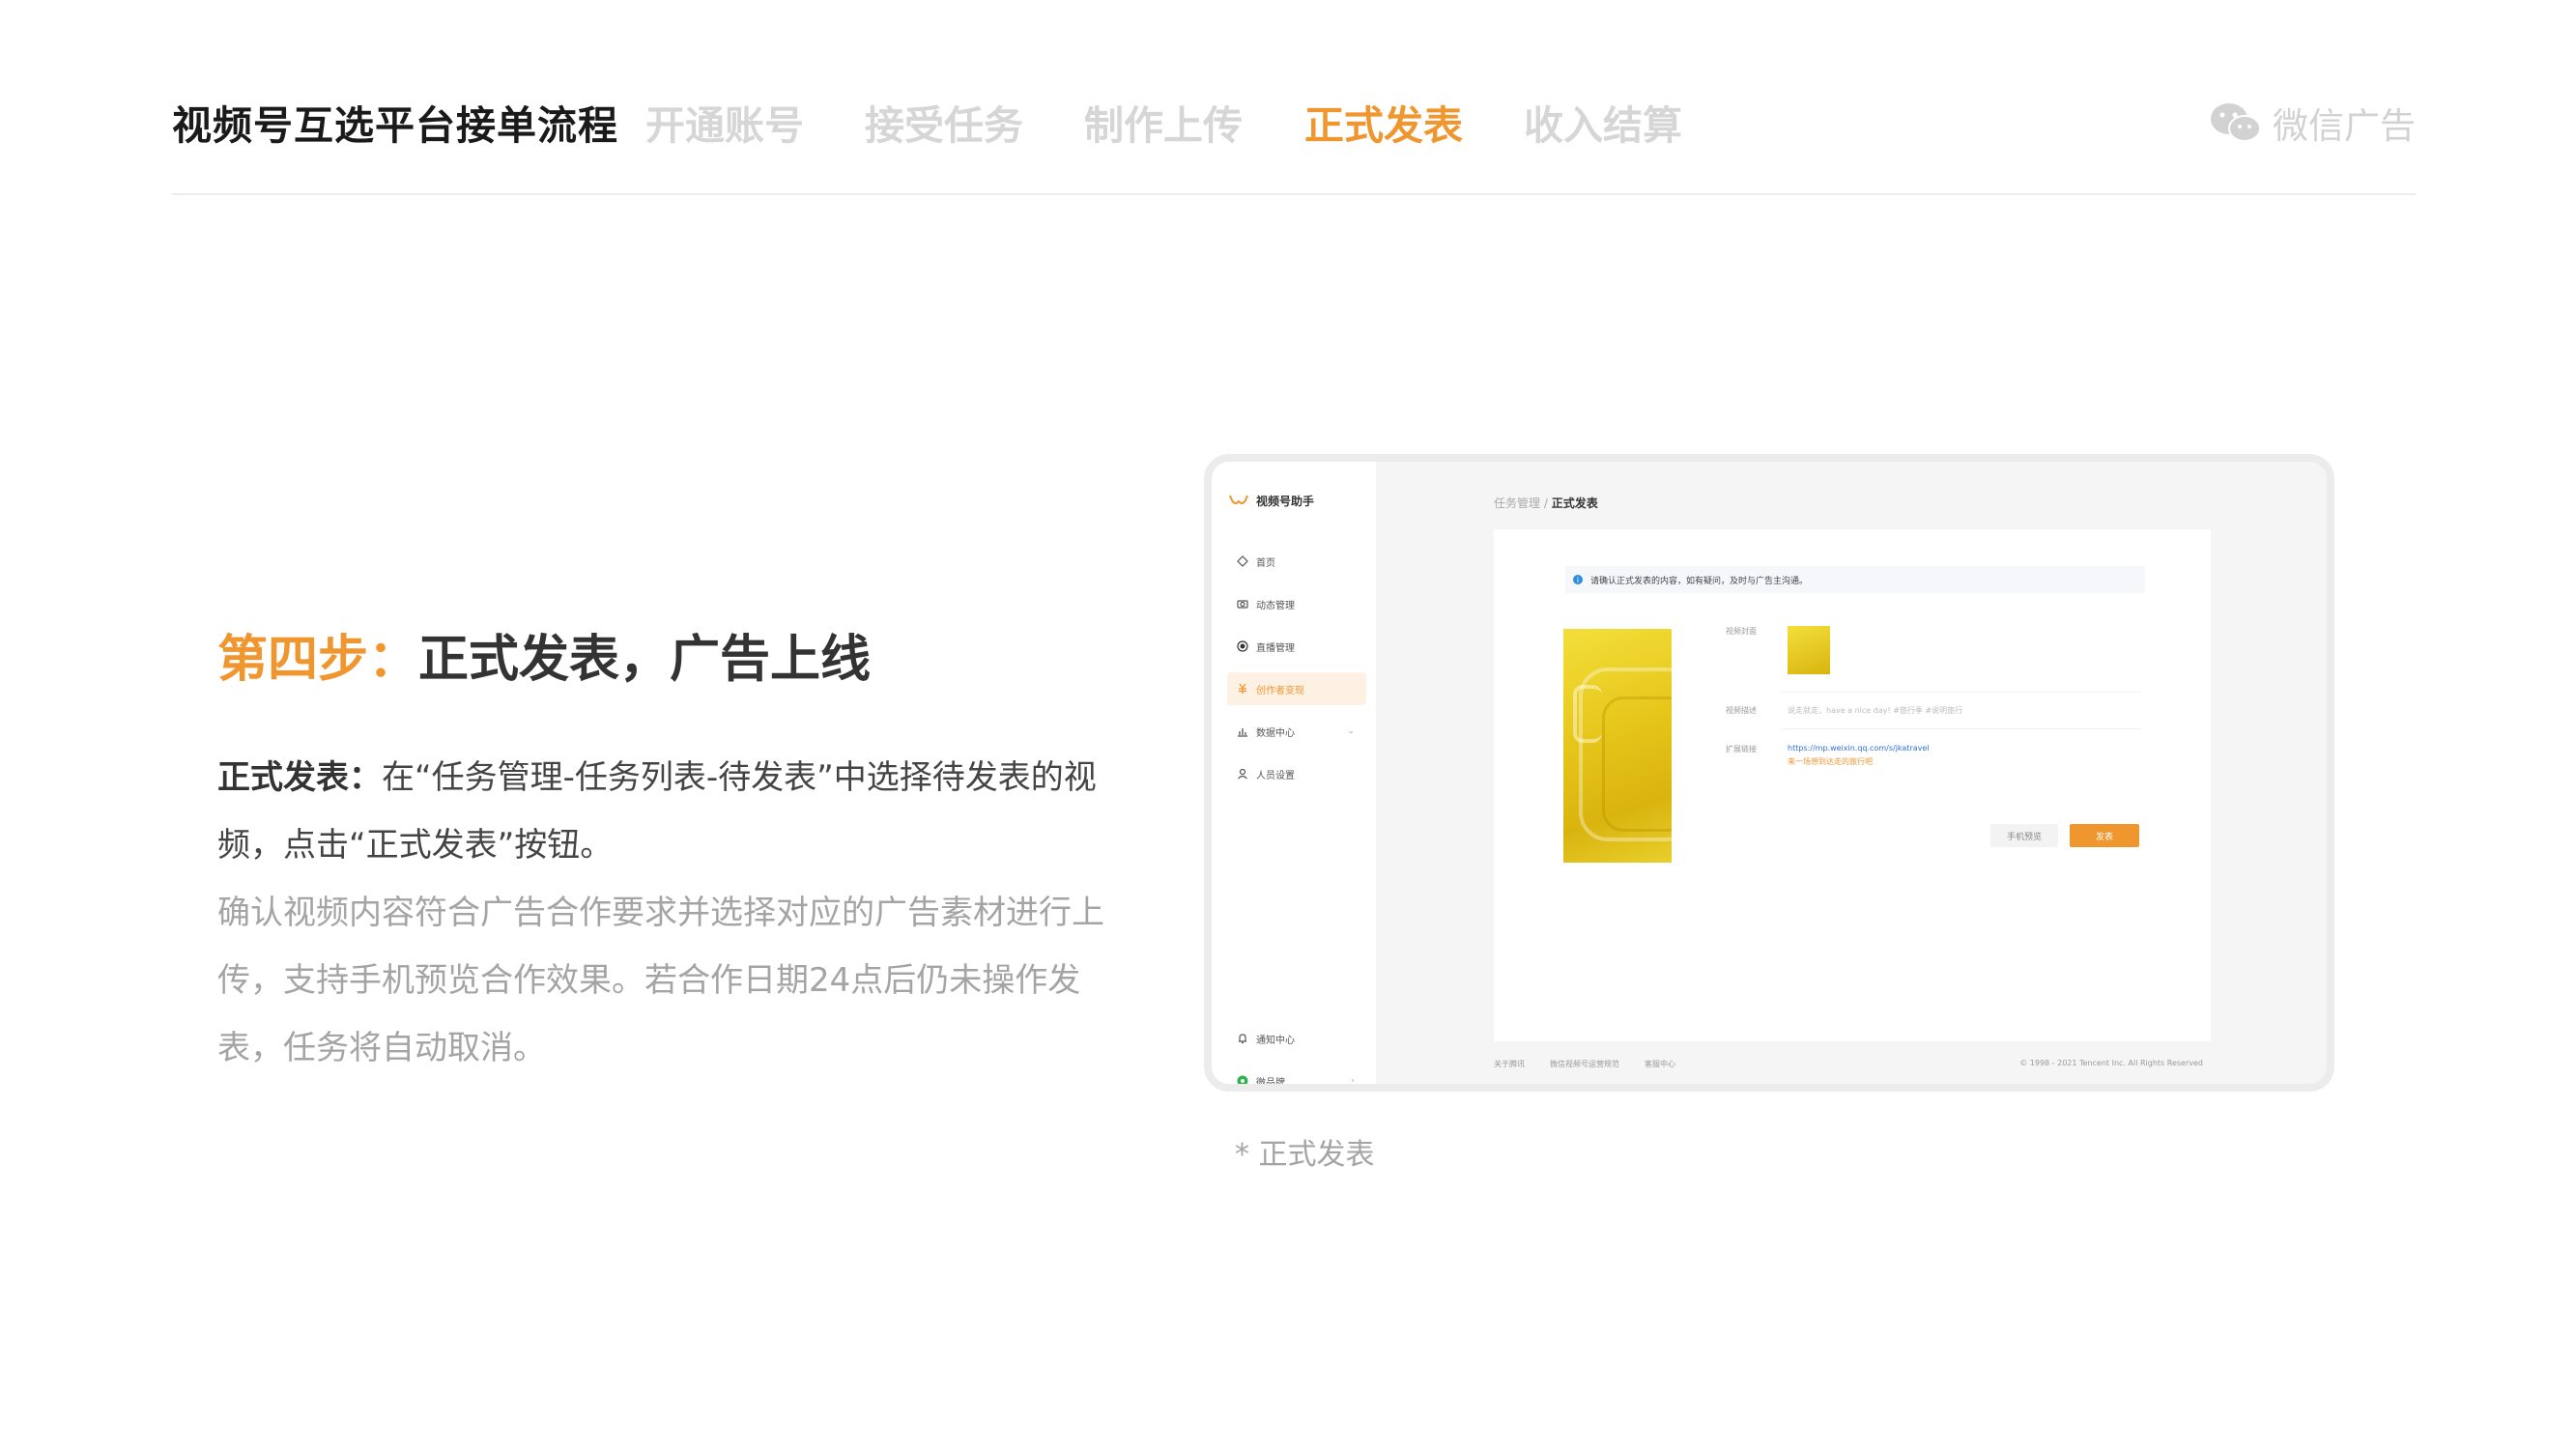 This screenshot has width=2576, height=1449. I want to click on sidebar-item-label: 动态管理, so click(1276, 605).